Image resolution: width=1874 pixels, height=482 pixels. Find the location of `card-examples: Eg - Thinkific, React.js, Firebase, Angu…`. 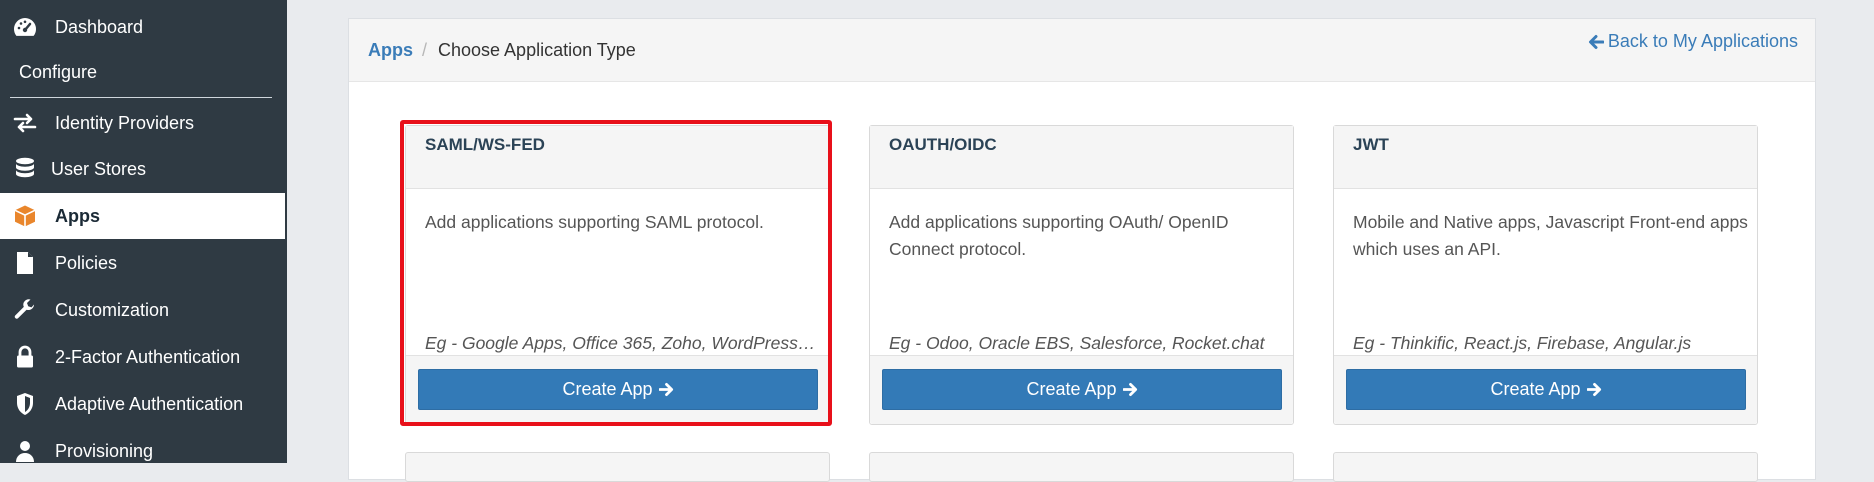

card-examples: Eg - Thinkific, React.js, Firebase, Angu… is located at coordinates (1522, 343).